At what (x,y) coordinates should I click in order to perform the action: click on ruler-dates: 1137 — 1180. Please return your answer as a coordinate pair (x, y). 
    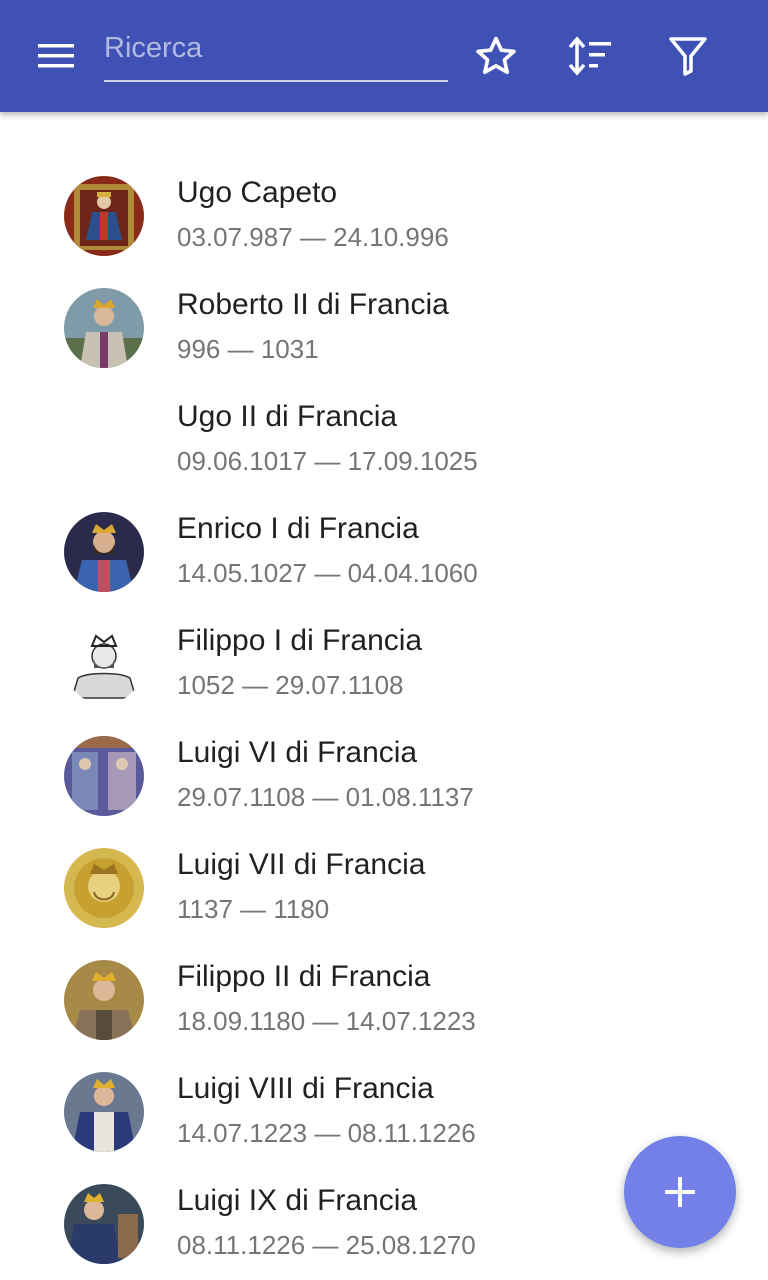
    Looking at the image, I should click on (253, 909).